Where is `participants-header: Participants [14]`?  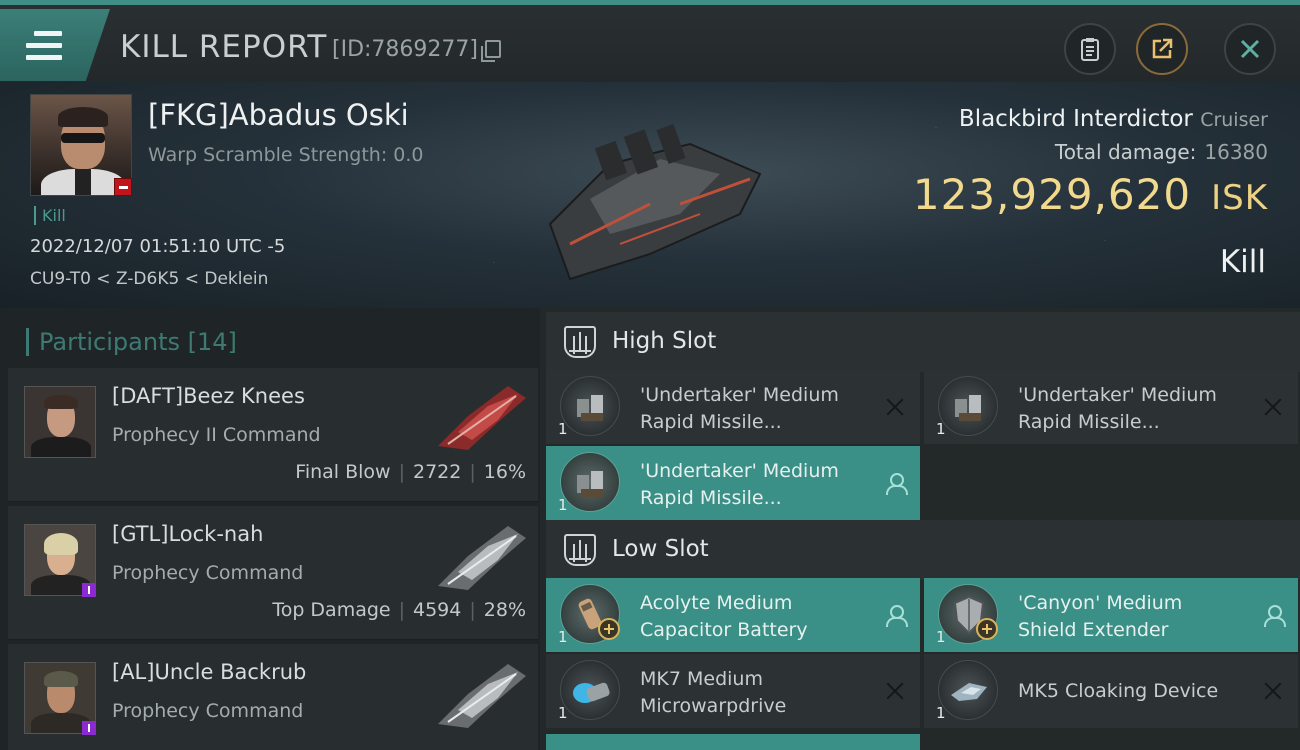
participants-header: Participants [14] is located at coordinates (131, 342).